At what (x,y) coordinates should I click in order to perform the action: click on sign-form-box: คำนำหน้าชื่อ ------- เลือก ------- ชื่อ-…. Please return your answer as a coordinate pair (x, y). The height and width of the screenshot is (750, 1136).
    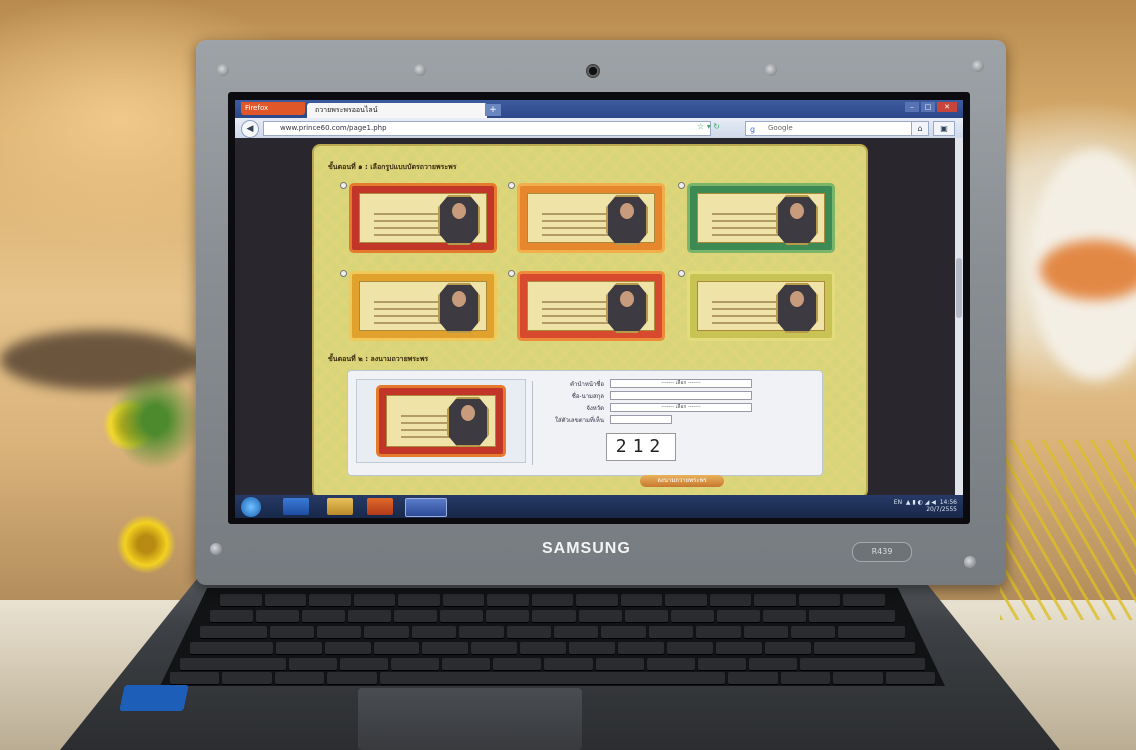
    Looking at the image, I should click on (585, 428).